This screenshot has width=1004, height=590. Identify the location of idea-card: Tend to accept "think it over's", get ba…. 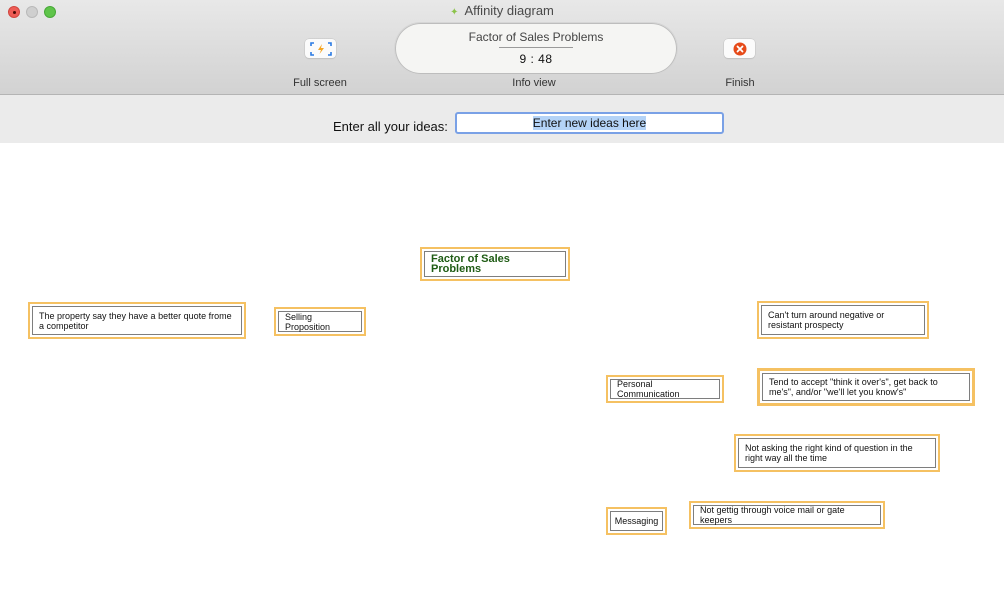
(866, 387).